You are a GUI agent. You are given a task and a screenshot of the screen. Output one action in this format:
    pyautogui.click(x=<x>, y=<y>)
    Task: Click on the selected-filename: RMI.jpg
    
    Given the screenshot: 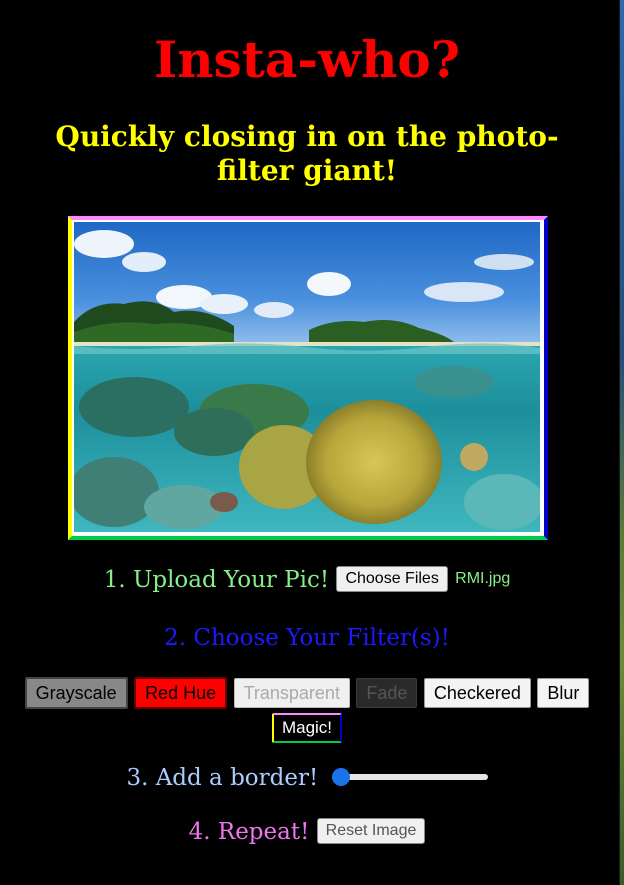 What is the action you would take?
    pyautogui.click(x=483, y=578)
    